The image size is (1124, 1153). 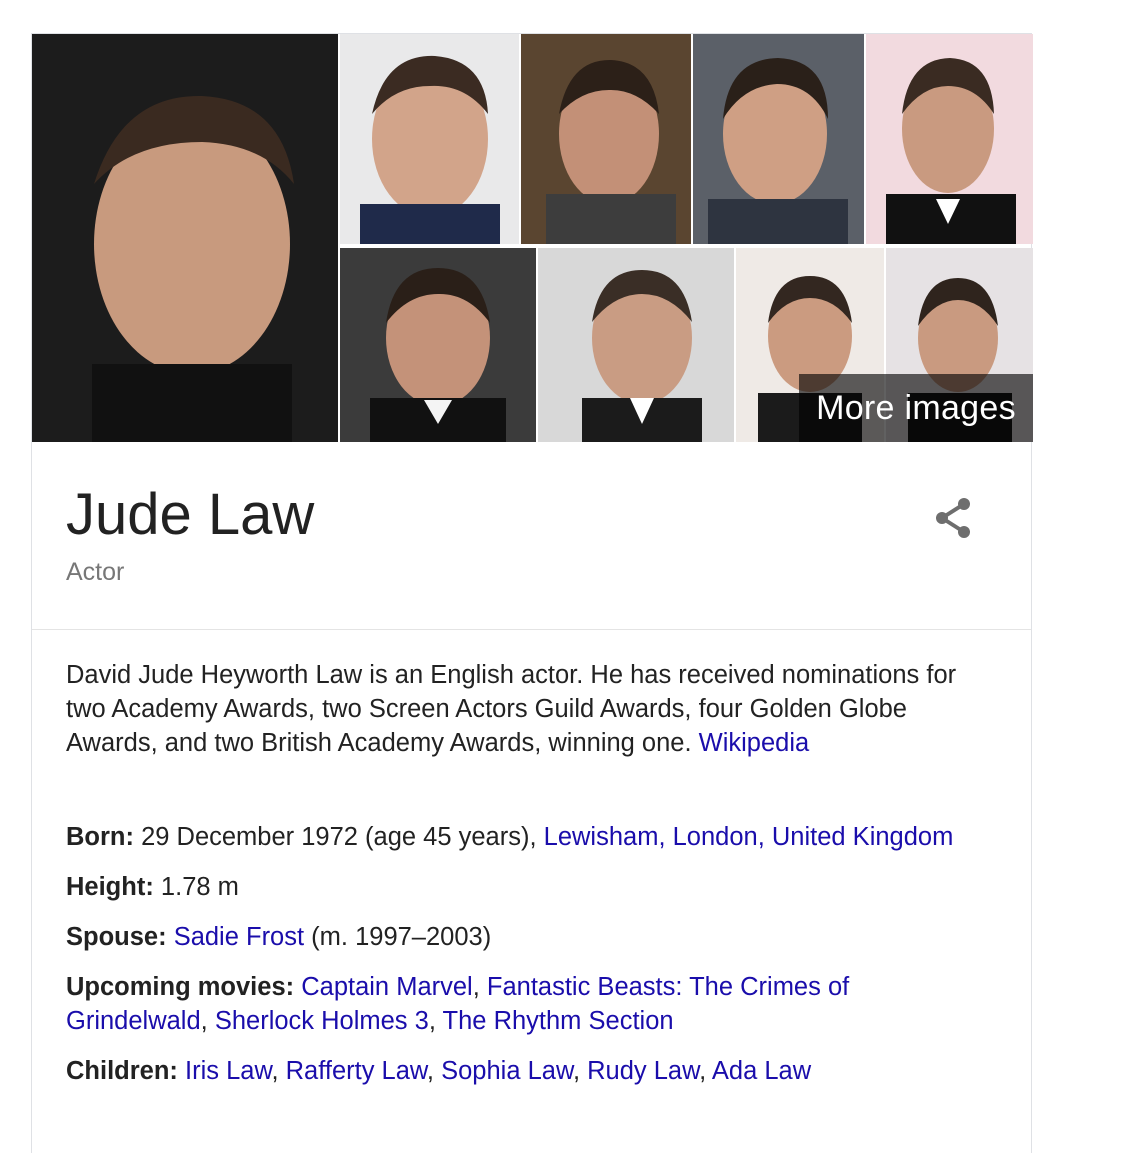 I want to click on more-images-button: More images, so click(x=916, y=408).